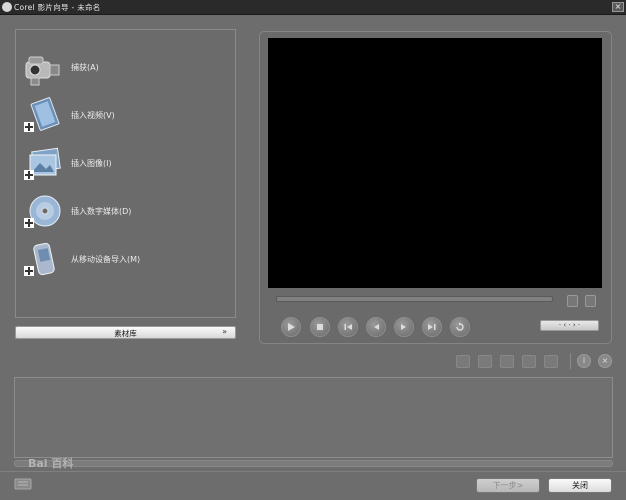  I want to click on home-button, so click(348, 327).